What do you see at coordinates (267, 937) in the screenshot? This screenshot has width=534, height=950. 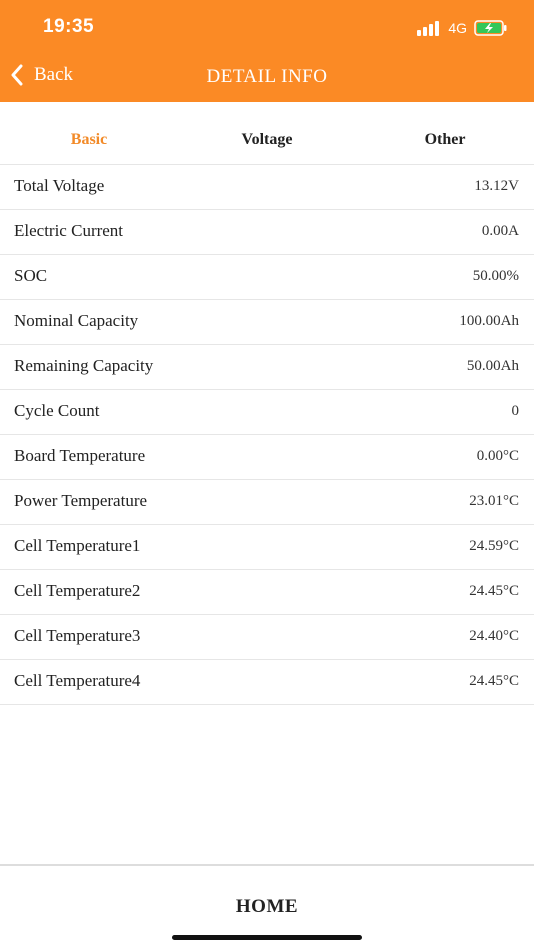 I see `home-indicator` at bounding box center [267, 937].